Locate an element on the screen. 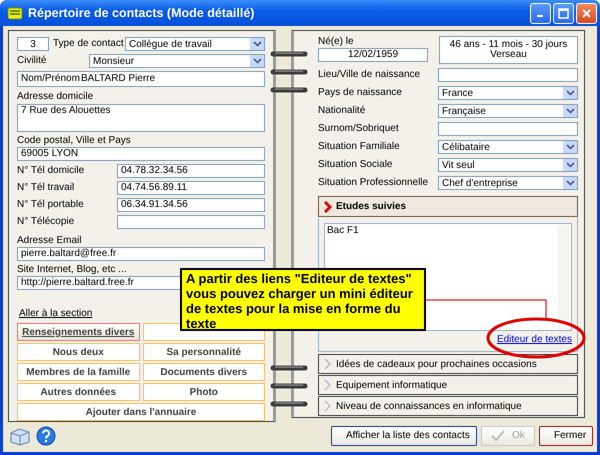 Image resolution: width=600 pixels, height=455 pixels. scrollbar is located at coordinates (564, 277).